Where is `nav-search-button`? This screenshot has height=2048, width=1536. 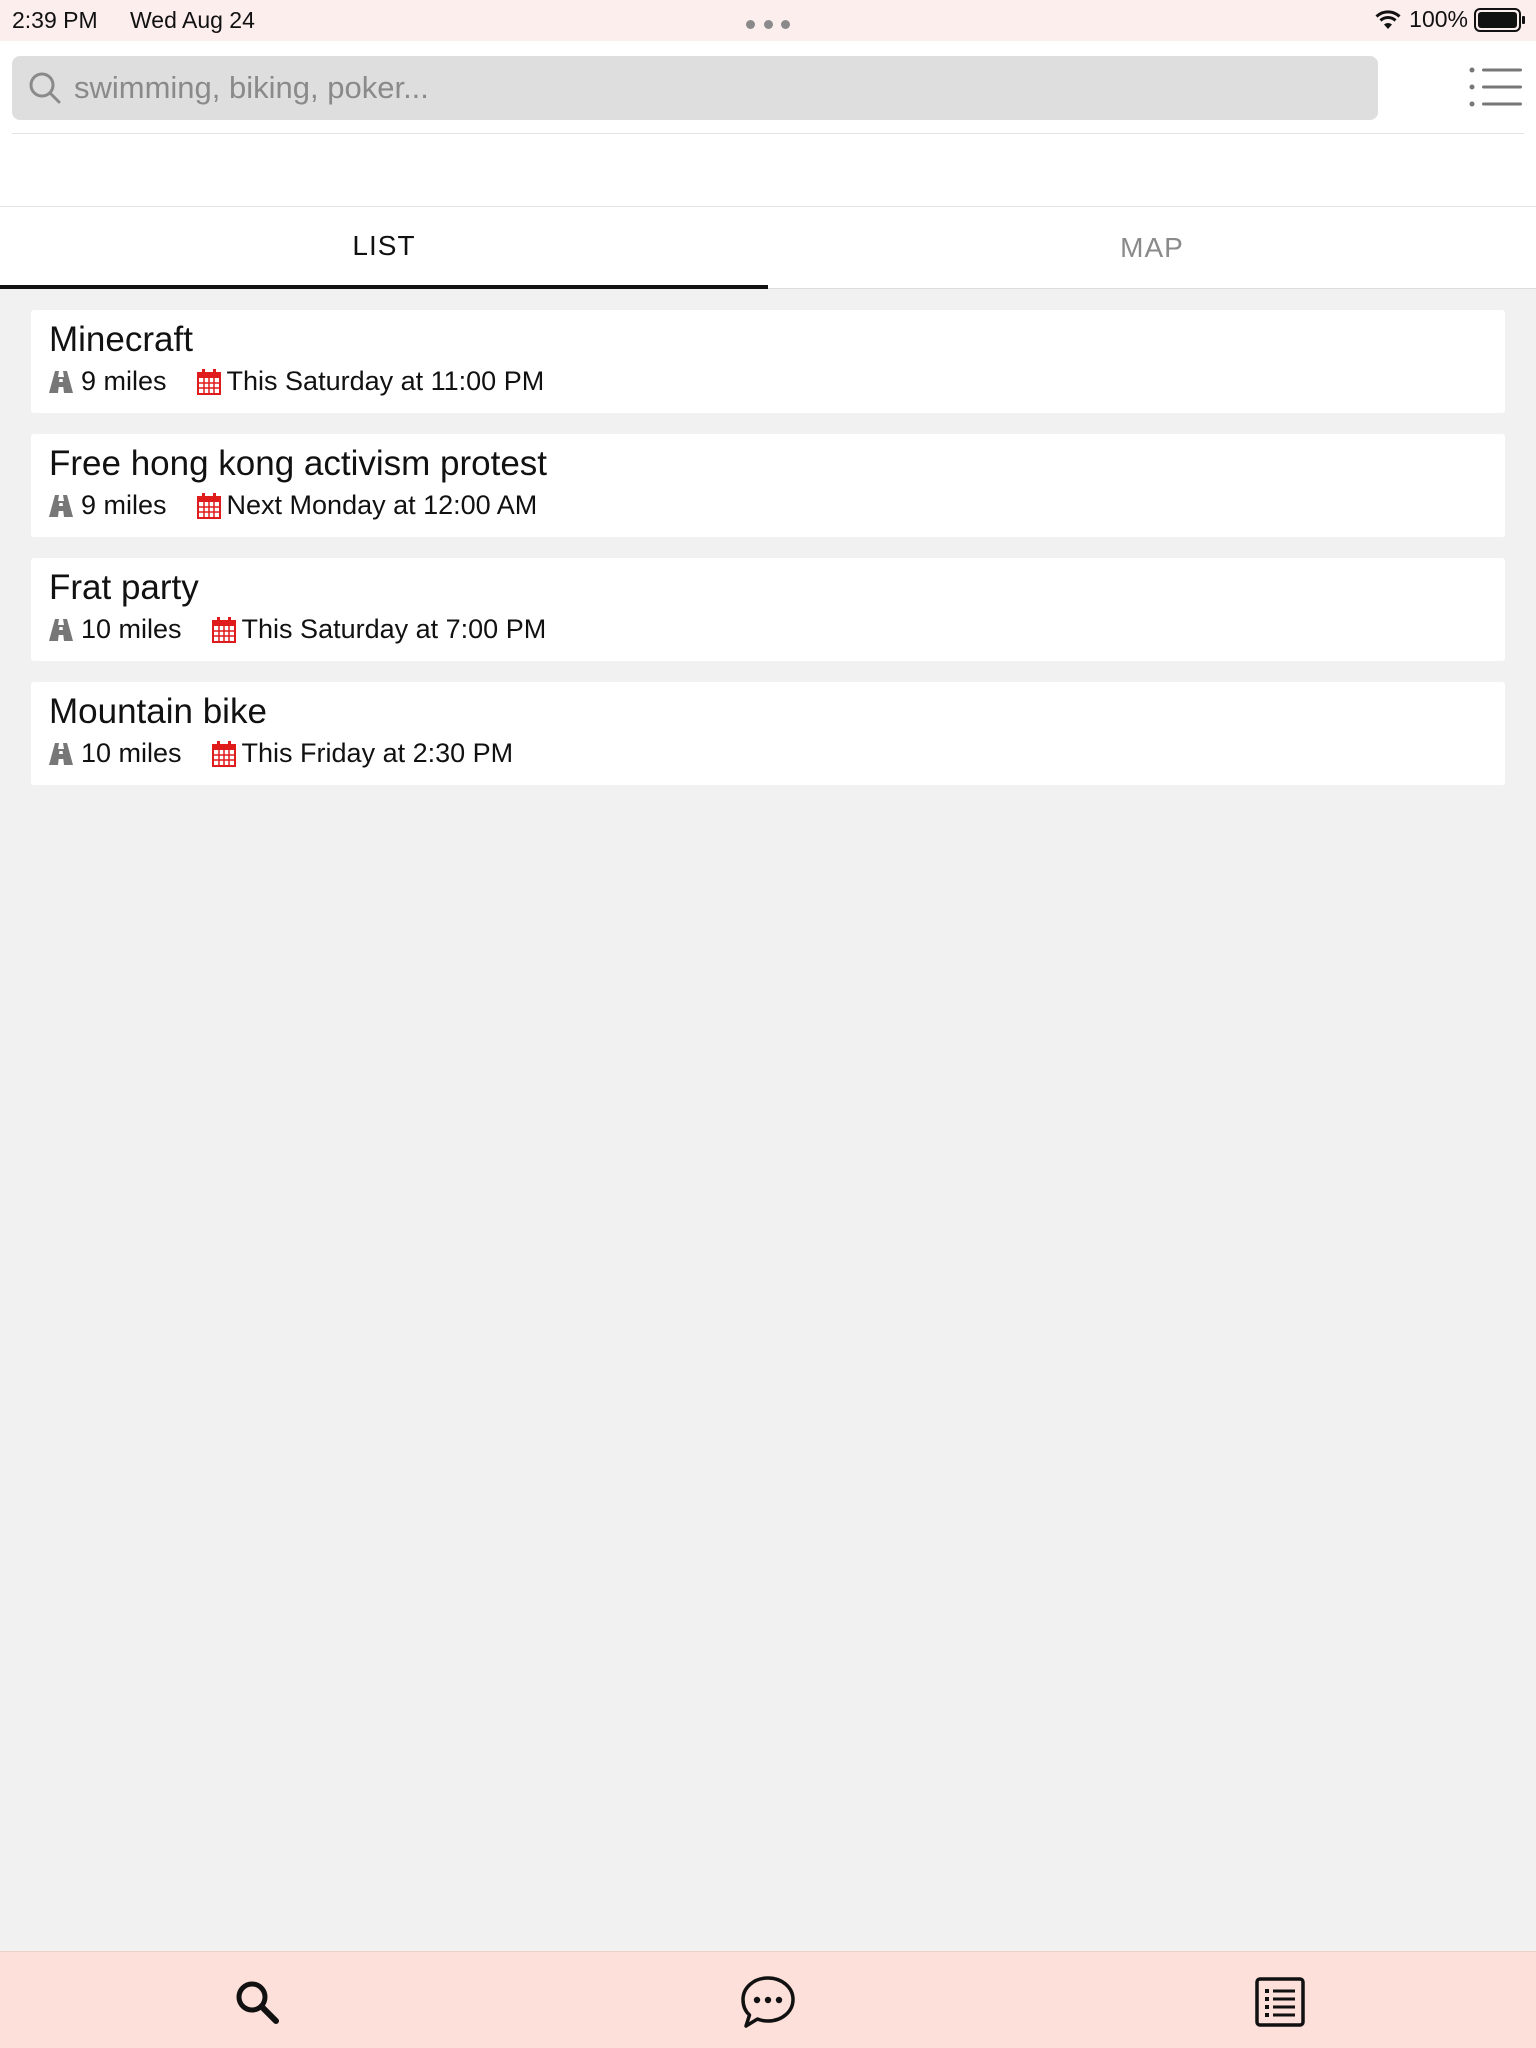
nav-search-button is located at coordinates (257, 2002).